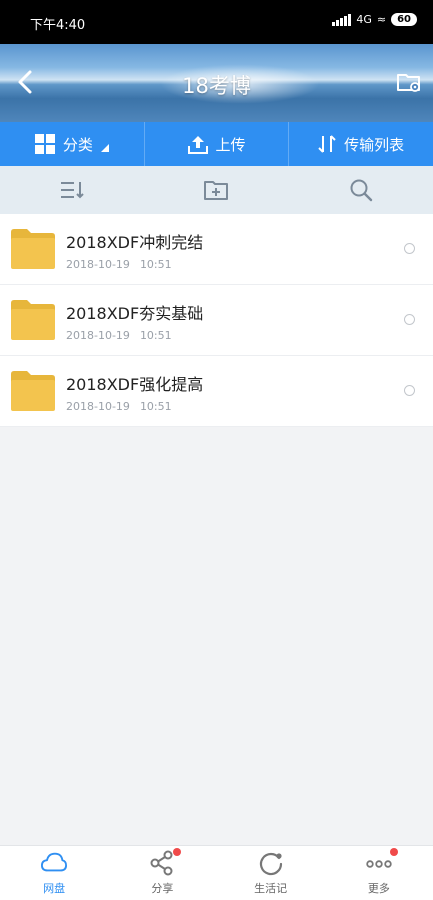 This screenshot has width=433, height=900. I want to click on page-title: 18考博, so click(216, 86).